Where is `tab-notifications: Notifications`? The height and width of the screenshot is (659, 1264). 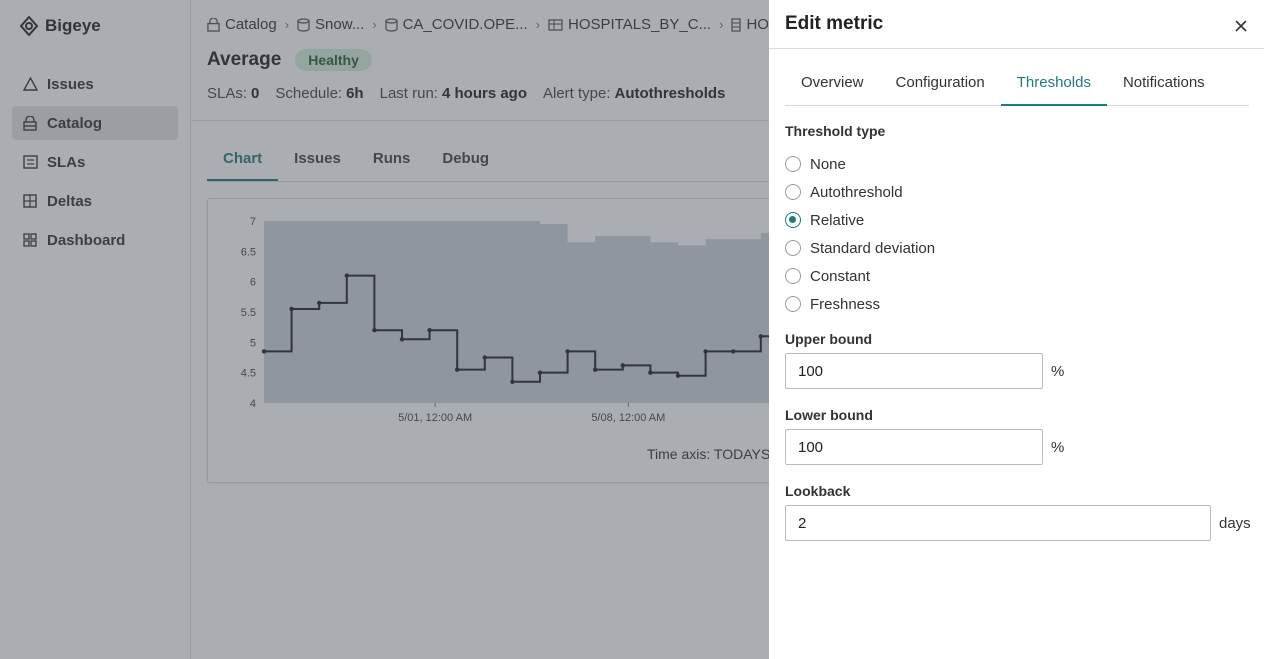
tab-notifications: Notifications is located at coordinates (1164, 83).